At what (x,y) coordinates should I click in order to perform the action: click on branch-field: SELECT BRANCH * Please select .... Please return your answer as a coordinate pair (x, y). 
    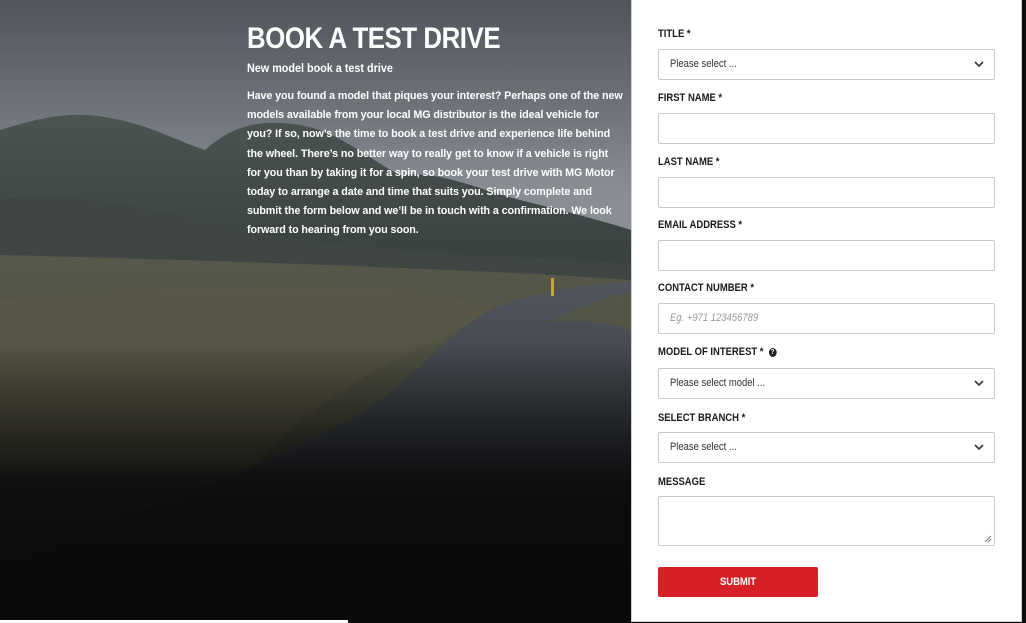
    Looking at the image, I should click on (826, 437).